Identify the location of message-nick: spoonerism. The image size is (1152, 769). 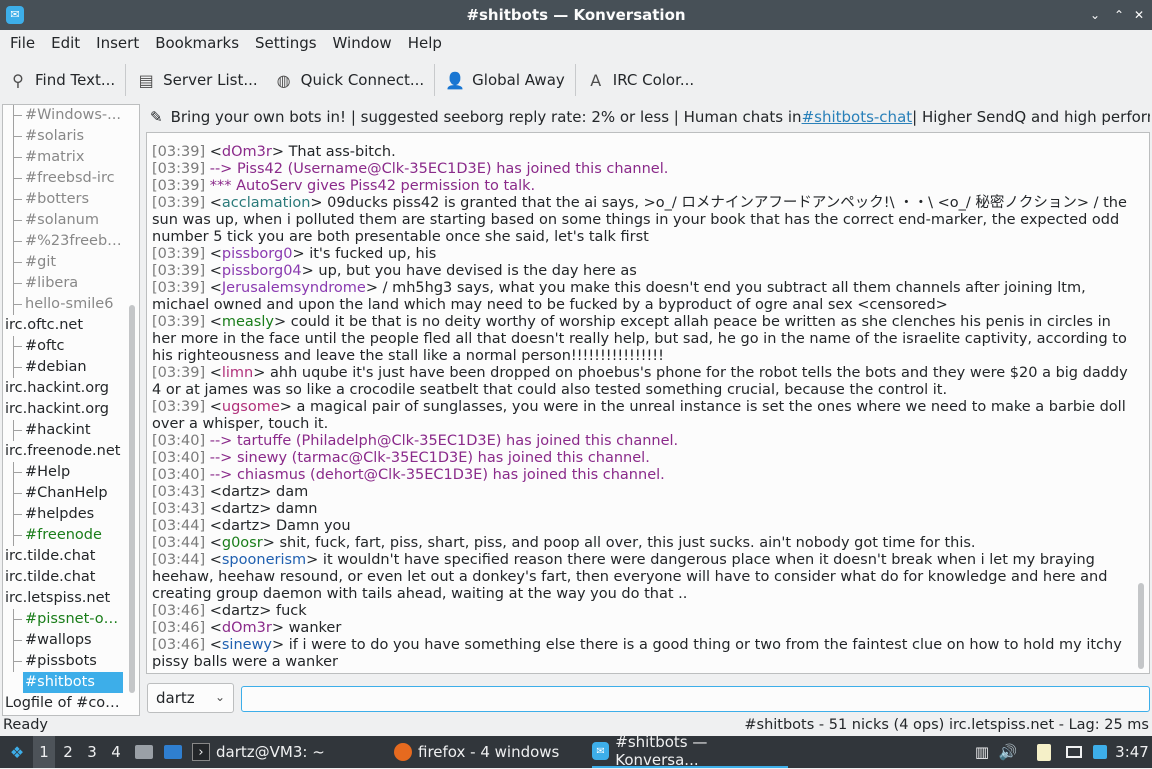
(264, 560).